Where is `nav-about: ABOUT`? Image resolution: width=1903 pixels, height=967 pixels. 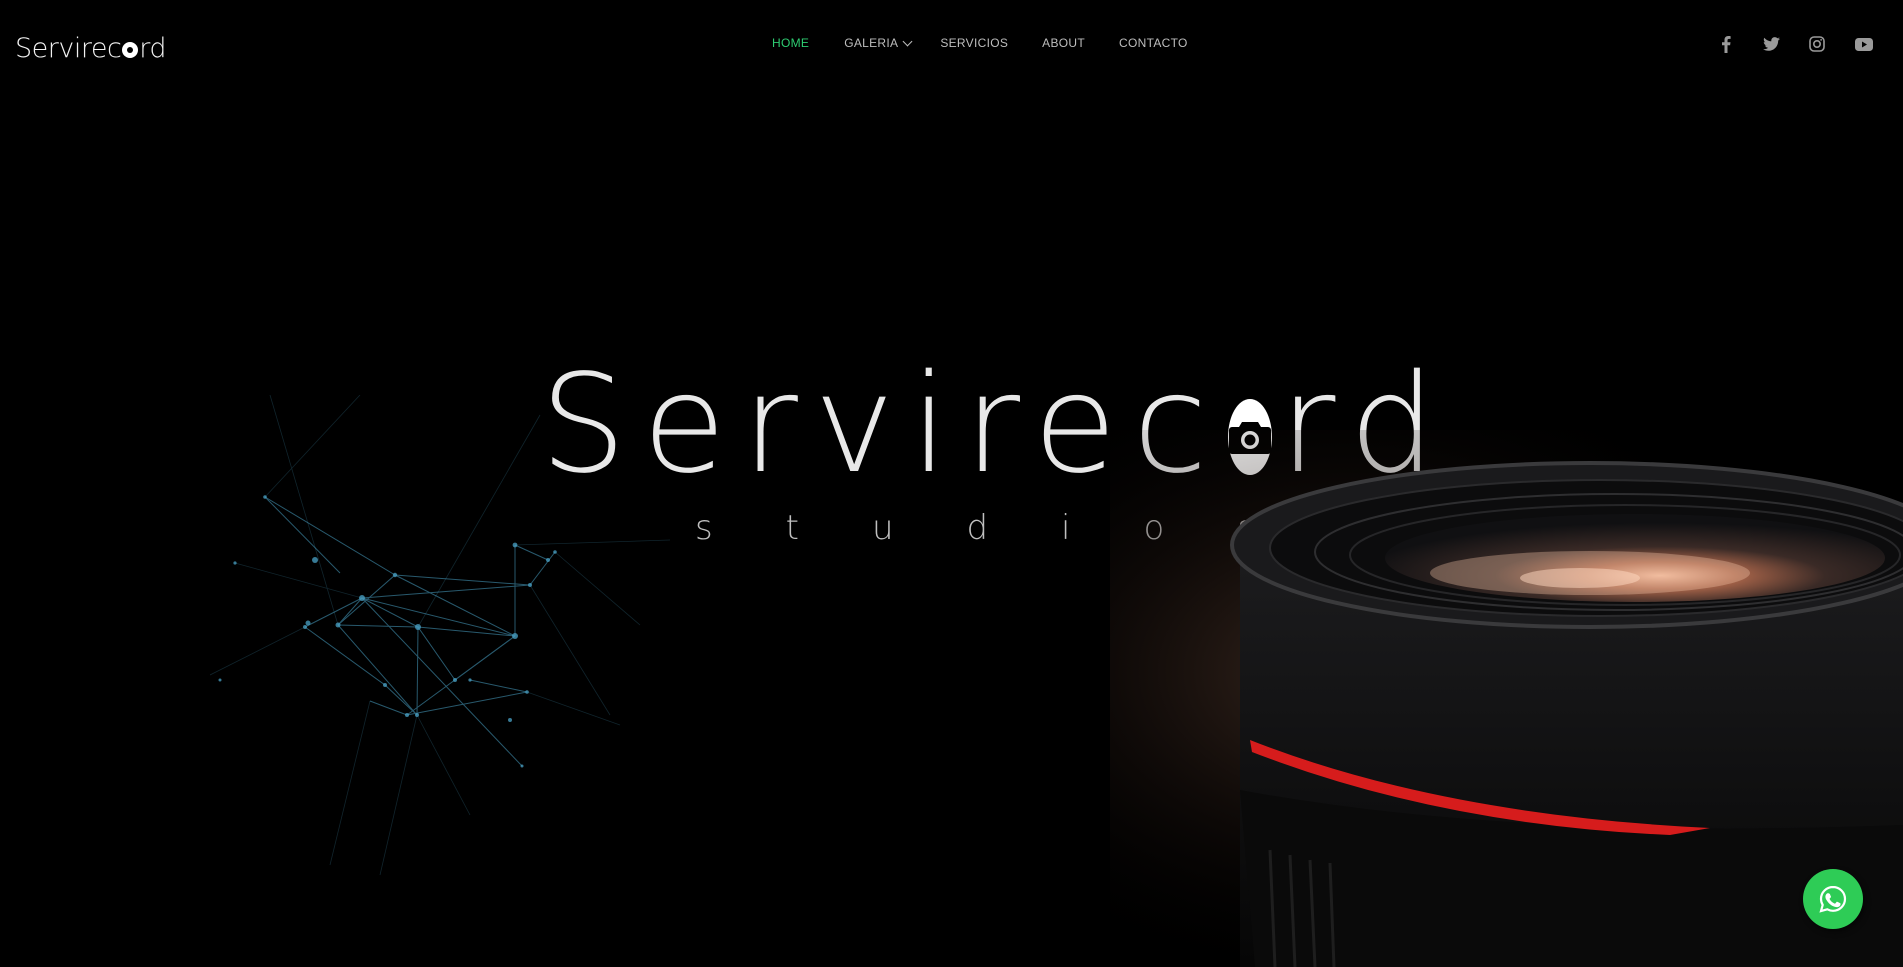 nav-about: ABOUT is located at coordinates (1063, 43).